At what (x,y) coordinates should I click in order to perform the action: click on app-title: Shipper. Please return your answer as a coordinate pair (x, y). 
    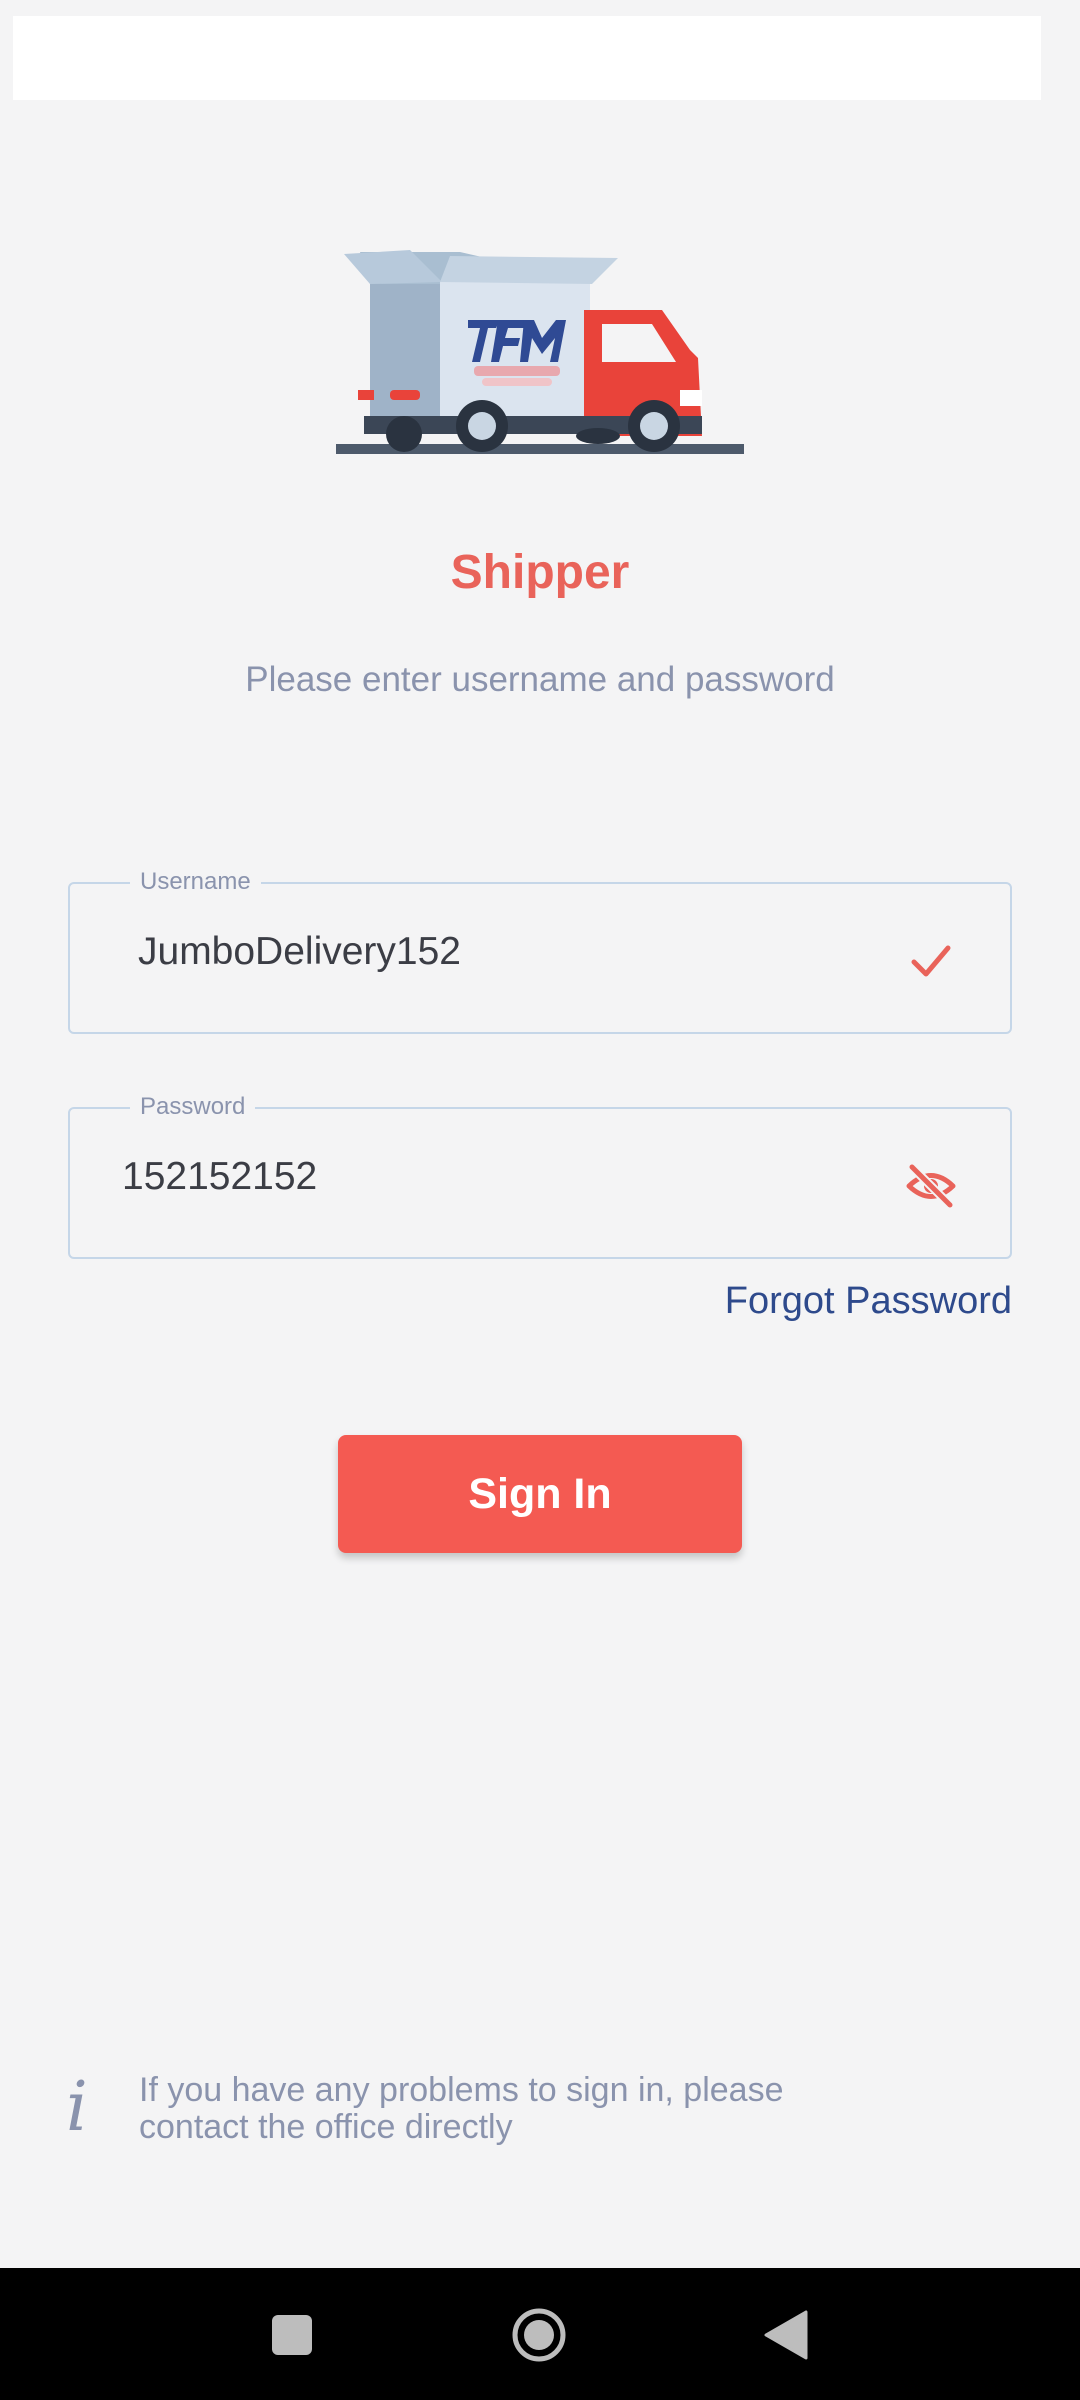
    Looking at the image, I should click on (540, 572).